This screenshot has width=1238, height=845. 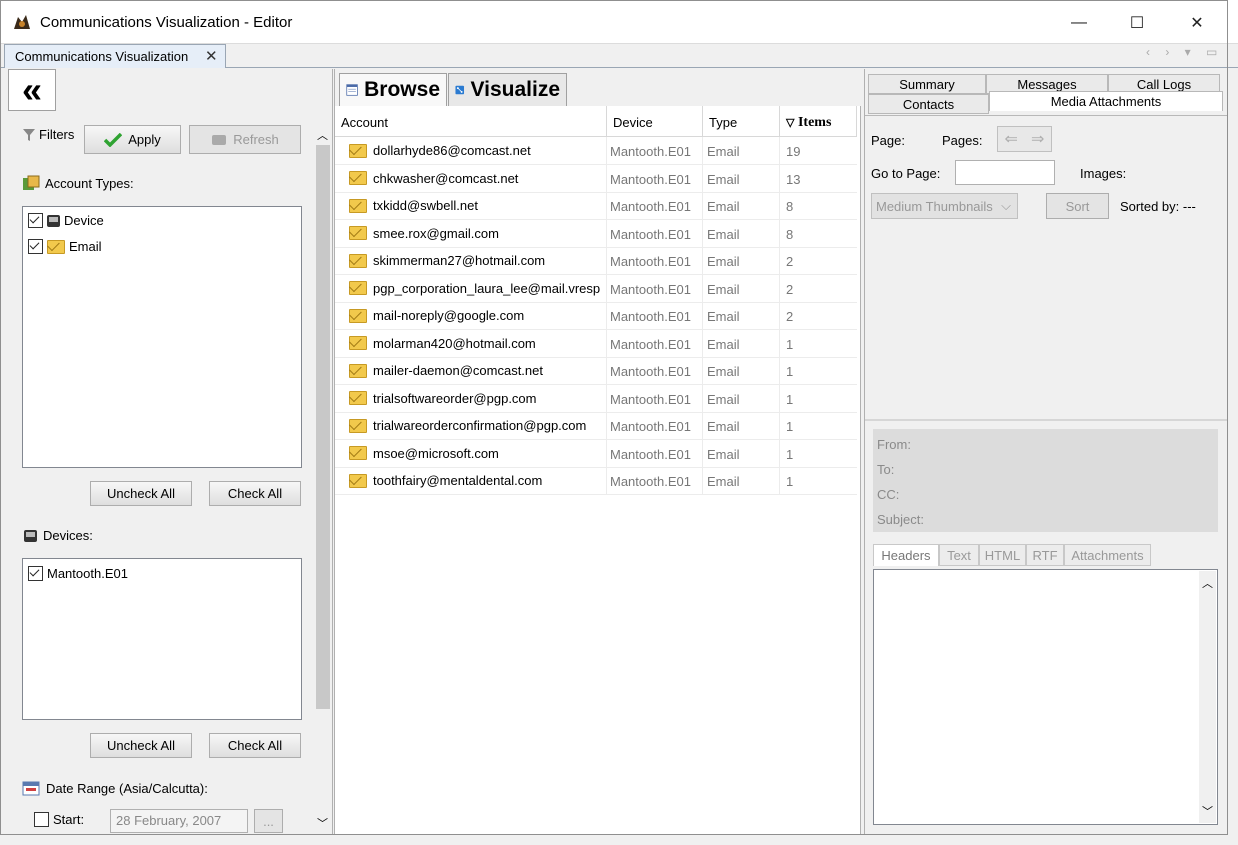 I want to click on devices-check-all-button: Check All, so click(x=255, y=745).